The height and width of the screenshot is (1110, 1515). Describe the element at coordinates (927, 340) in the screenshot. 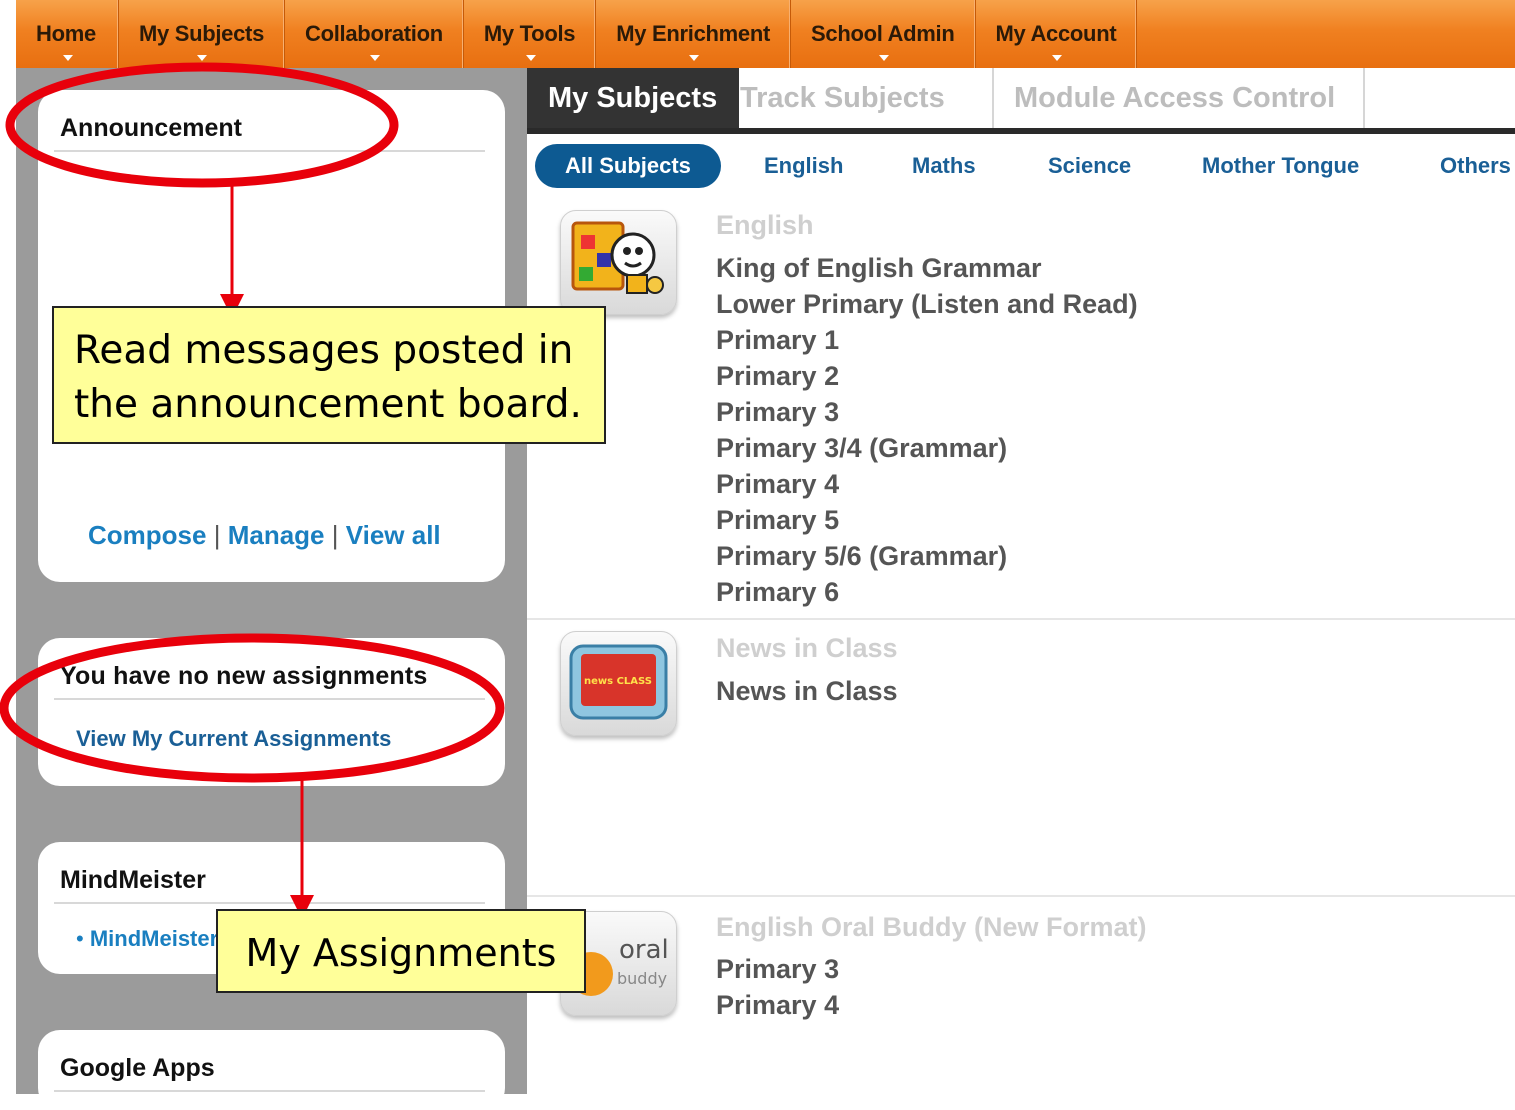

I see `subject-item: Primary 1` at that location.